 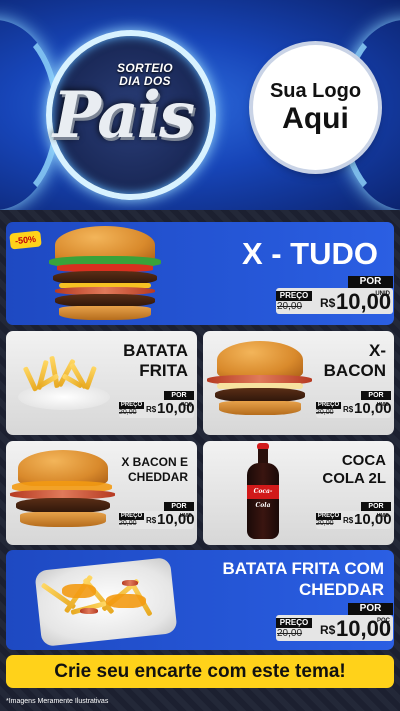 I want to click on coca-cola-bottle-image: Coca-Cola, so click(x=263, y=492).